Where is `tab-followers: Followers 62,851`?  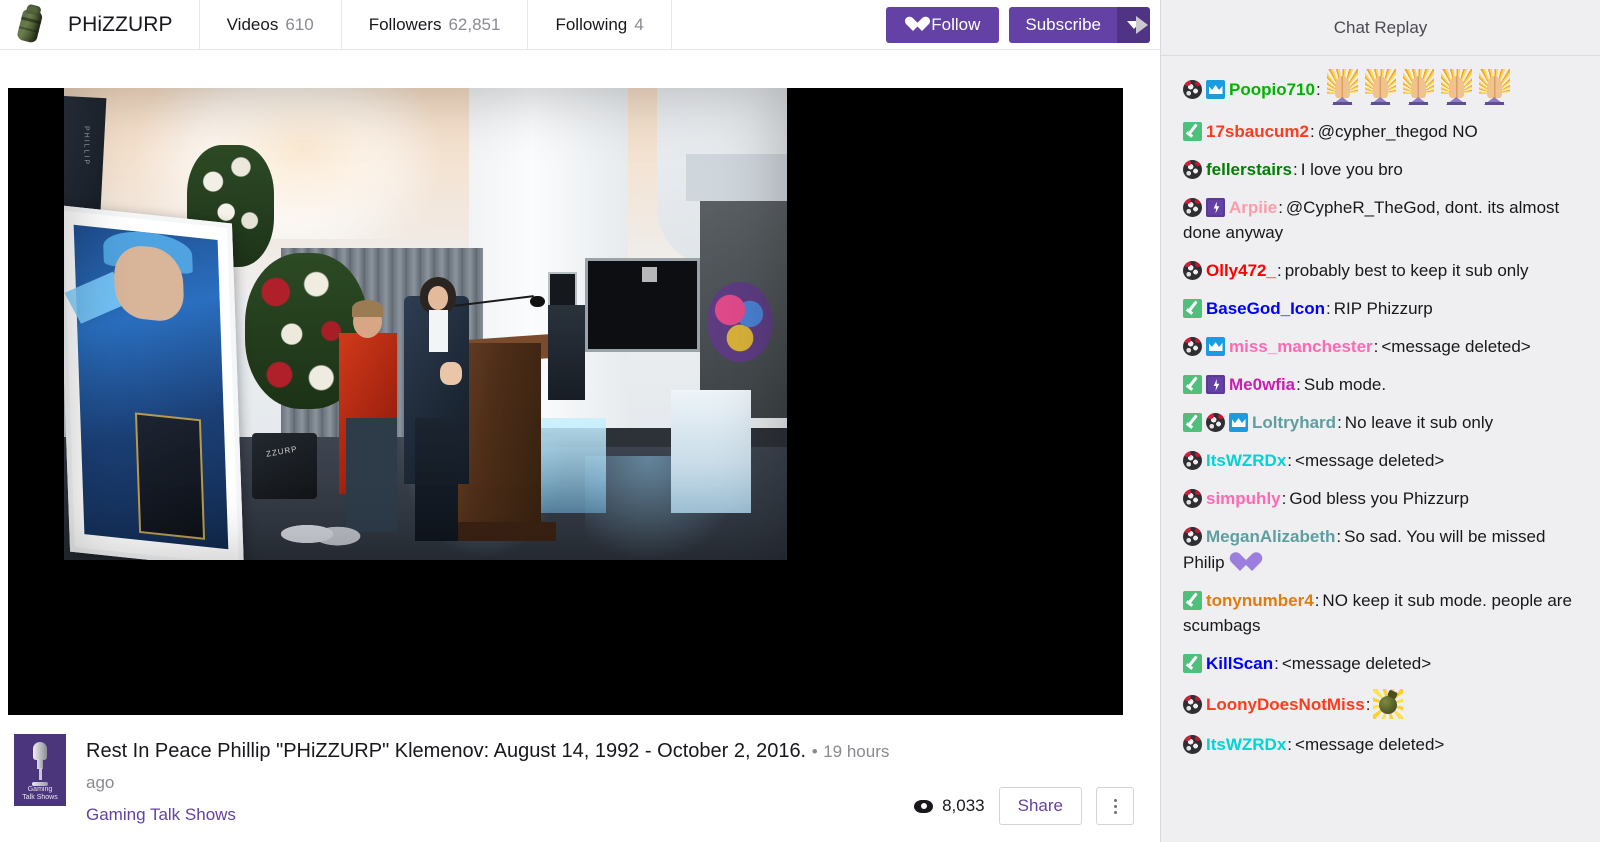 tab-followers: Followers 62,851 is located at coordinates (434, 24).